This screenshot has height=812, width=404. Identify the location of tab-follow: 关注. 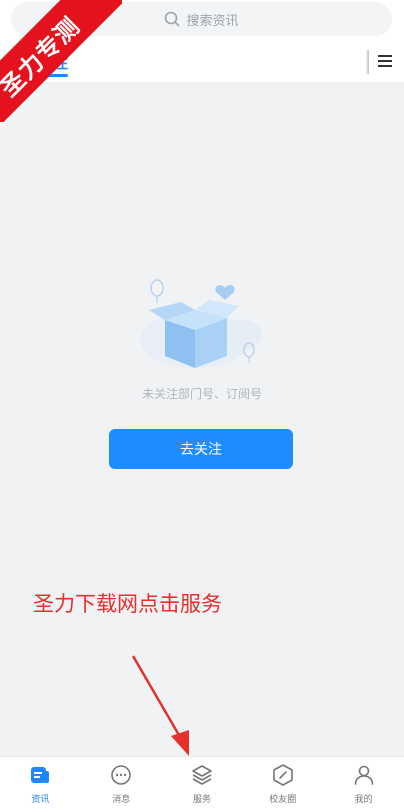
(53, 62).